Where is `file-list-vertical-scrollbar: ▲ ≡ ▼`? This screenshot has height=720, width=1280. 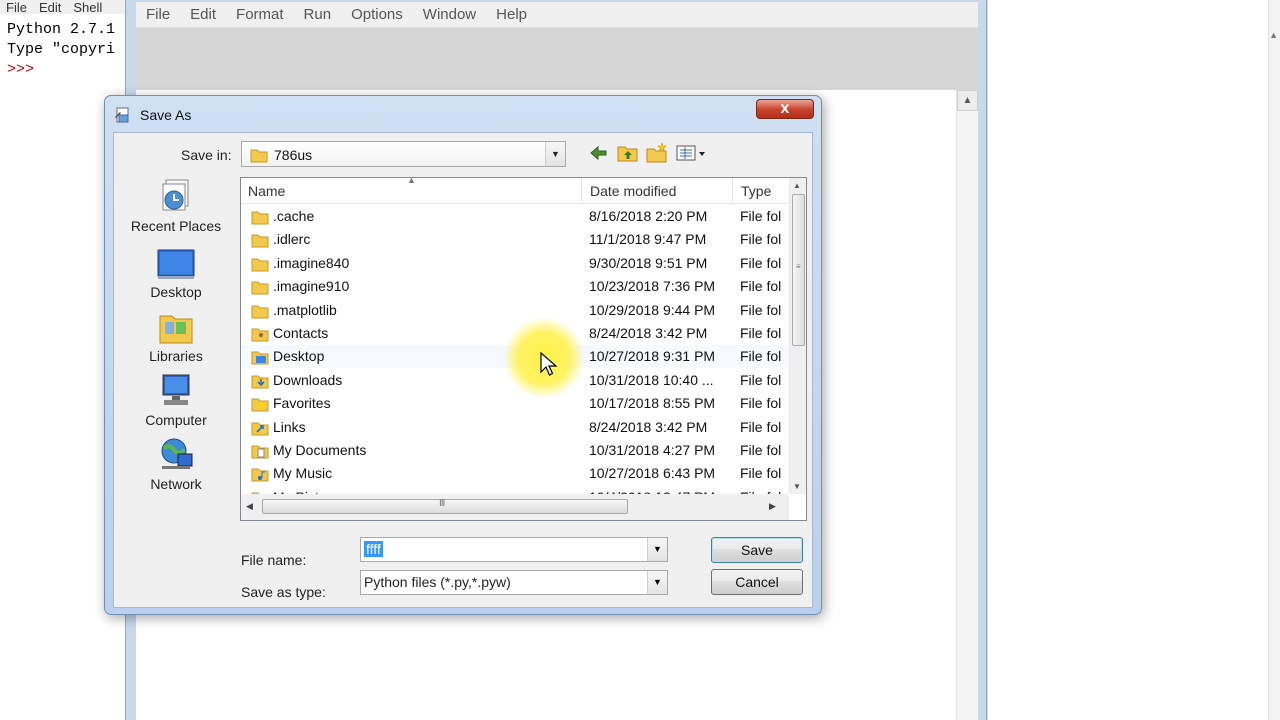
file-list-vertical-scrollbar: ▲ ≡ ▼ is located at coordinates (797, 336).